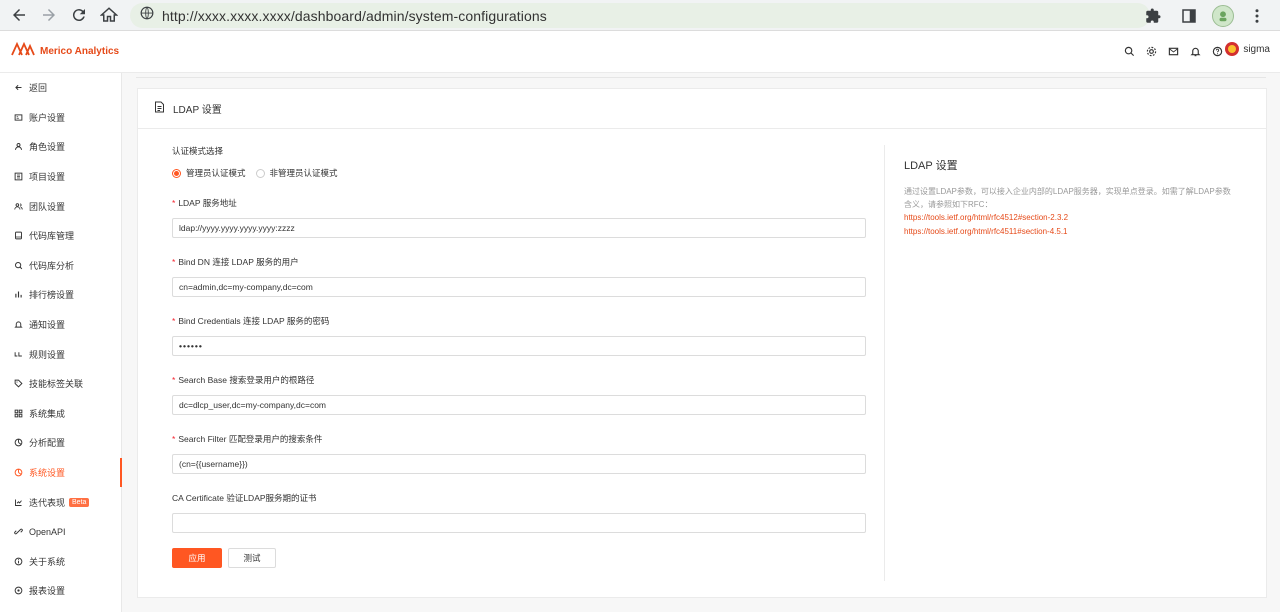 The height and width of the screenshot is (612, 1280). What do you see at coordinates (1223, 16) in the screenshot?
I see `profile-avatar-icon` at bounding box center [1223, 16].